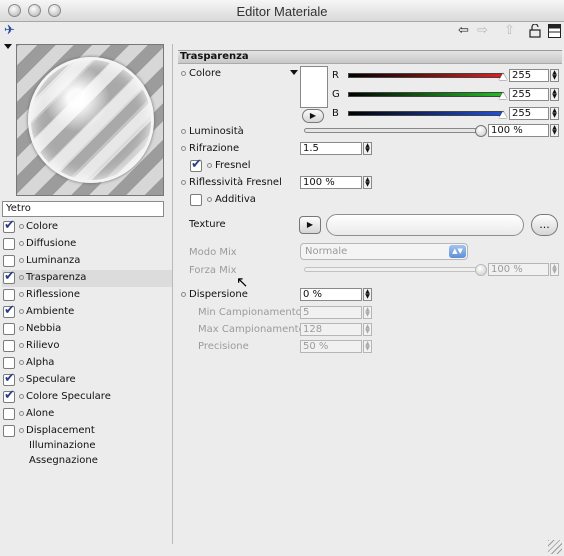  I want to click on texture-field, so click(425, 225).